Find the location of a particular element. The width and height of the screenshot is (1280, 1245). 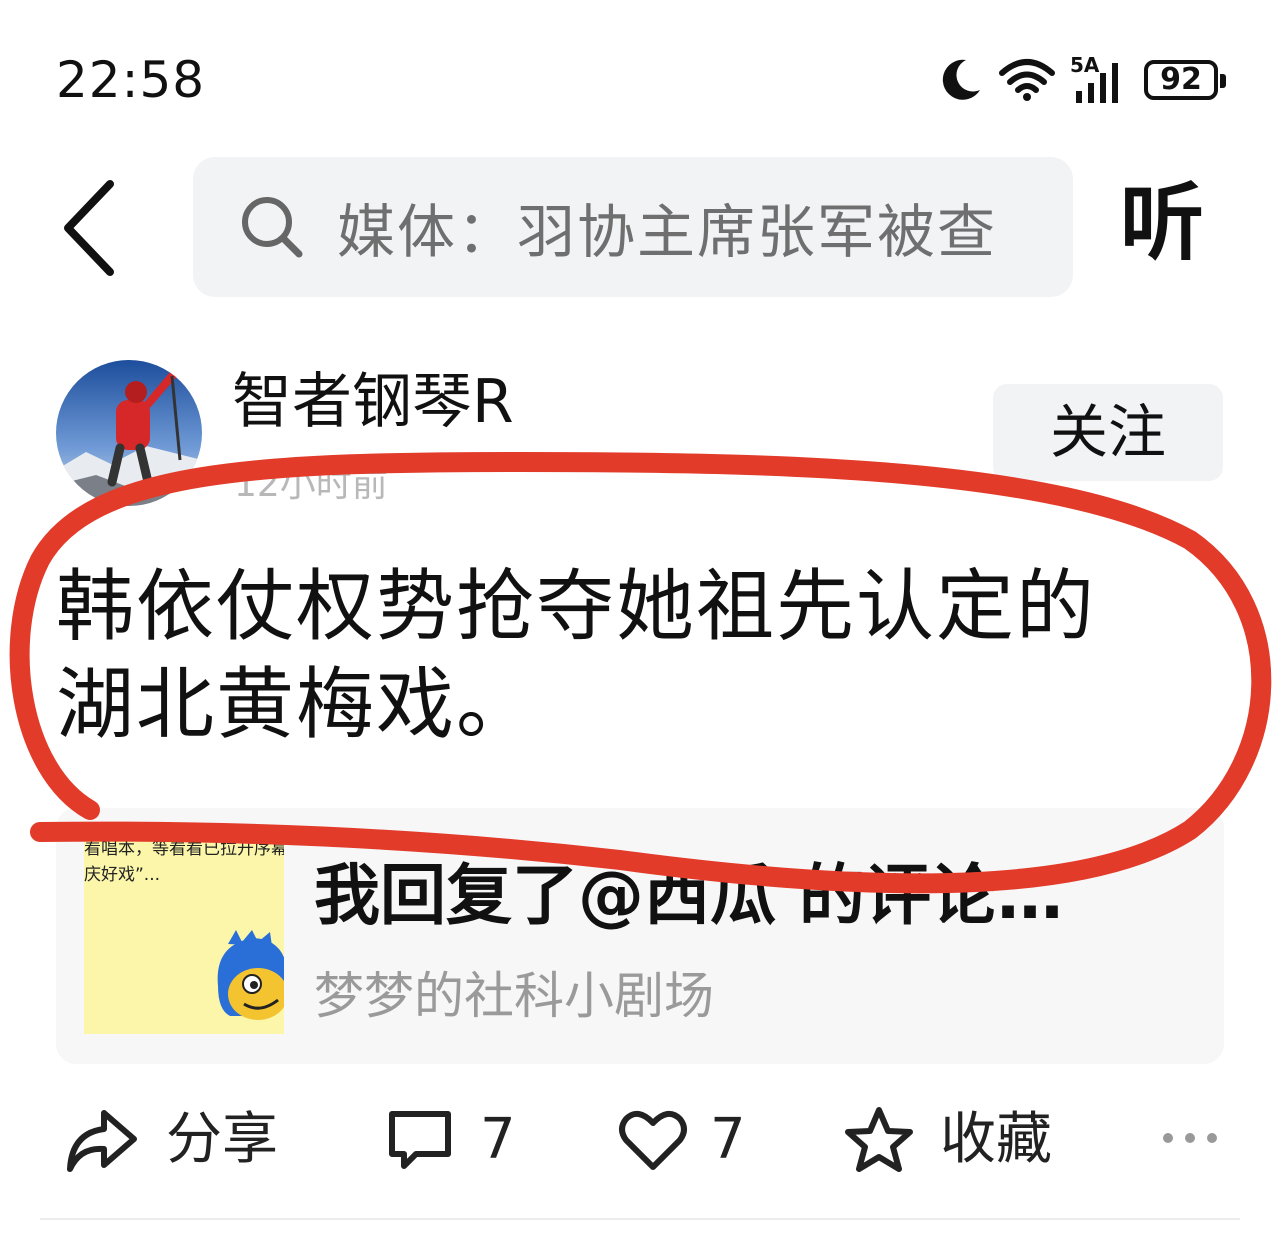

thumbnail-text: 看唱本，等看看已拉开序幕 is located at coordinates (184, 849).